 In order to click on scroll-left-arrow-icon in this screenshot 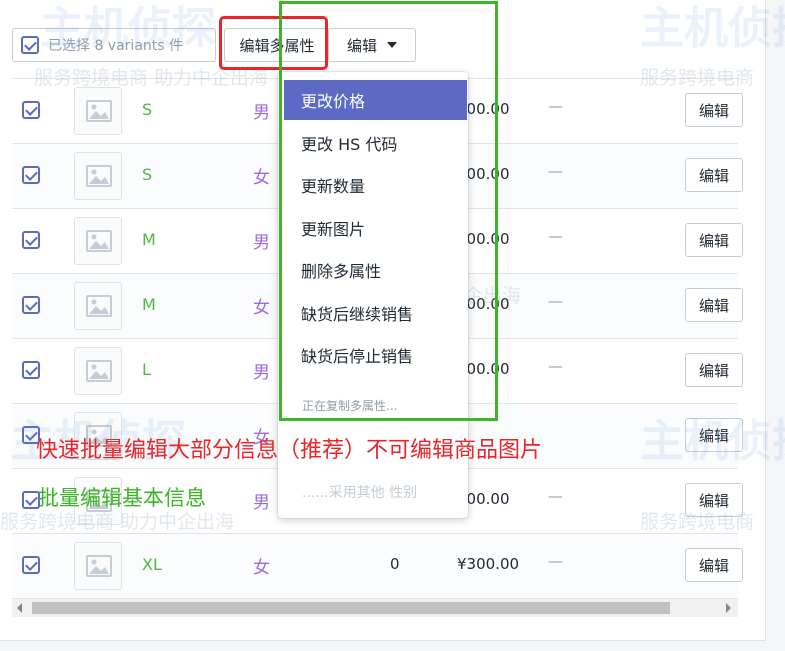, I will do `click(19, 608)`.